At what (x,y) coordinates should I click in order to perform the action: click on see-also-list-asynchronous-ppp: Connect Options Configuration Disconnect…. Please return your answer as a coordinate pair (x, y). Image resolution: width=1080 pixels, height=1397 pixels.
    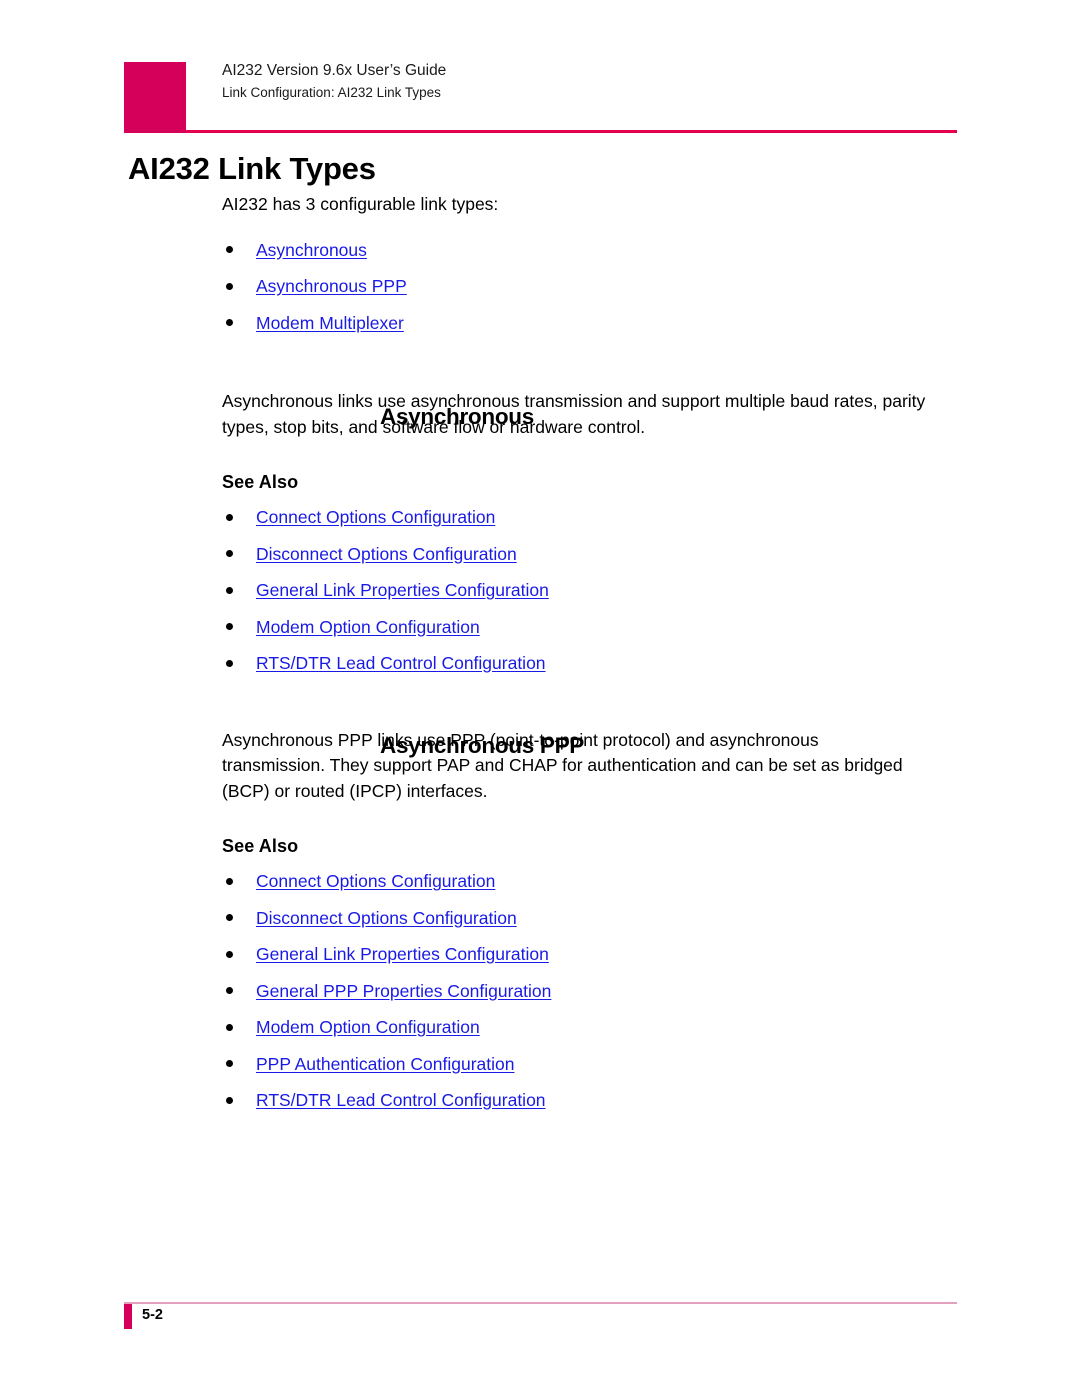
    Looking at the image, I should click on (592, 991).